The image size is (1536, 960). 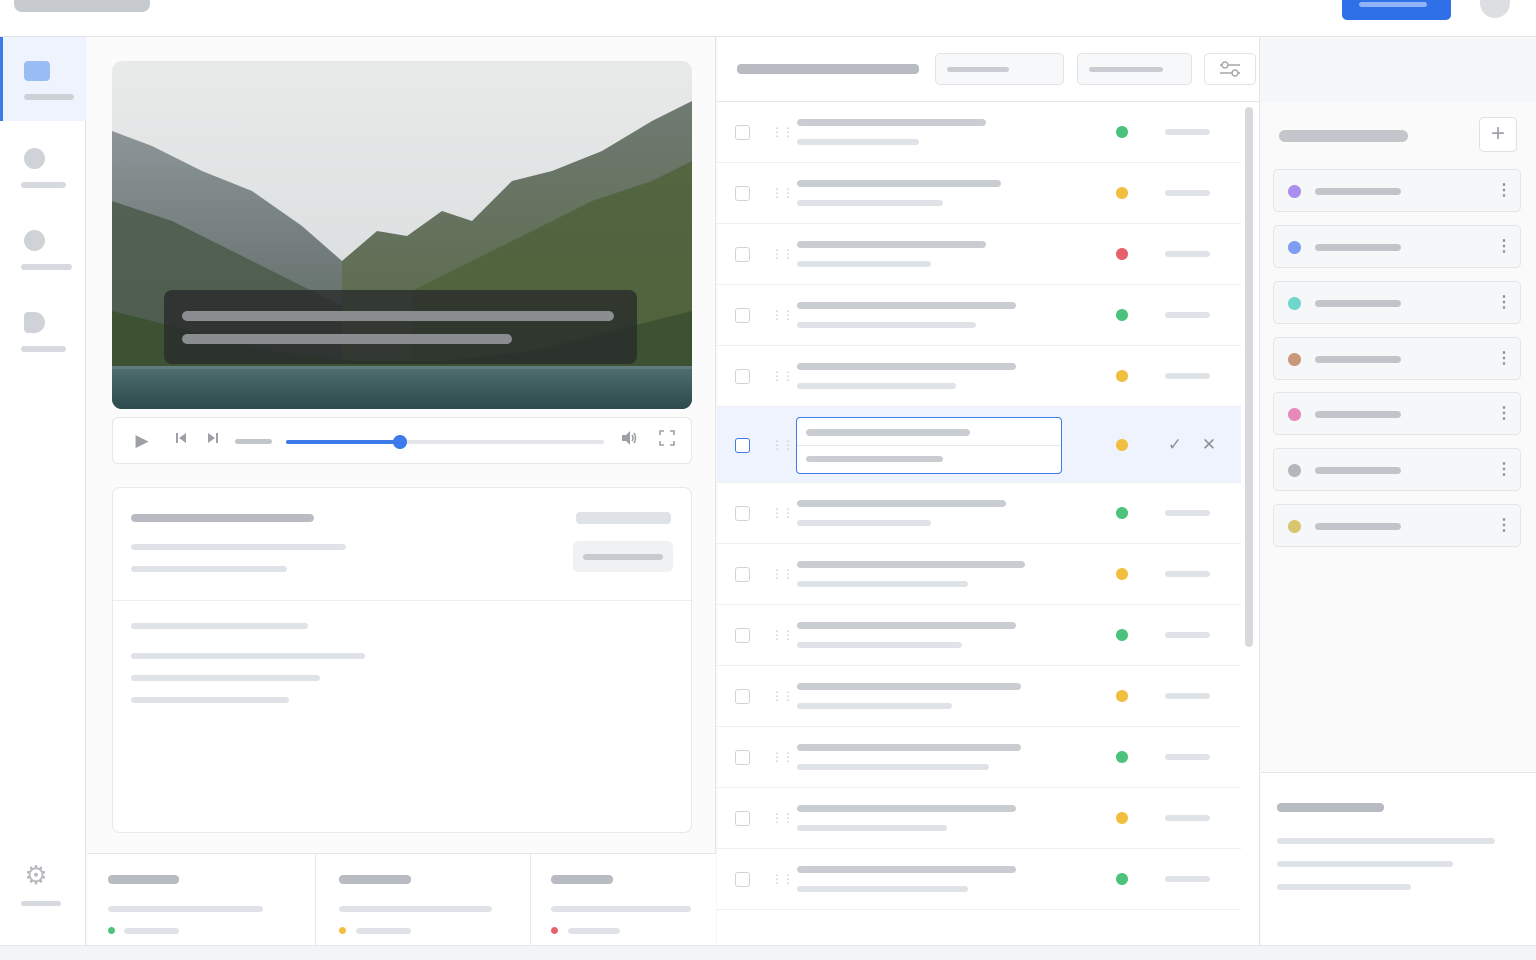 I want to click on details-action-button, so click(x=623, y=556).